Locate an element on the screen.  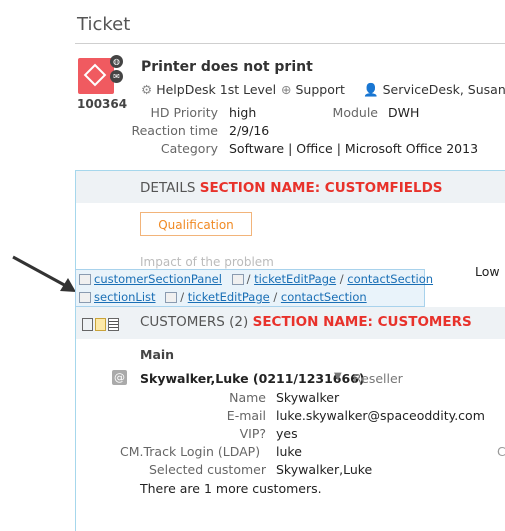
link-ticket-edit-page: ticketEditPage is located at coordinates (295, 279).